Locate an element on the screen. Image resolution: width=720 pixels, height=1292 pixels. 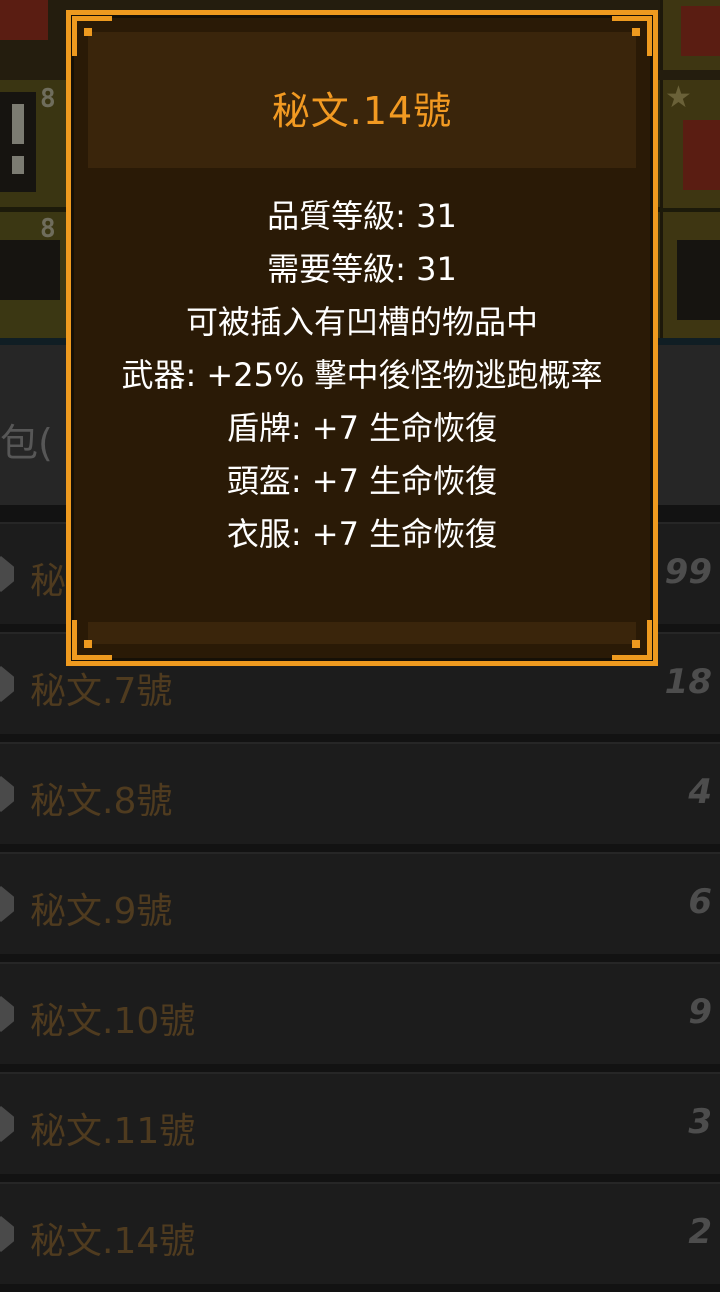
armor-item-icon is located at coordinates (701, 155).